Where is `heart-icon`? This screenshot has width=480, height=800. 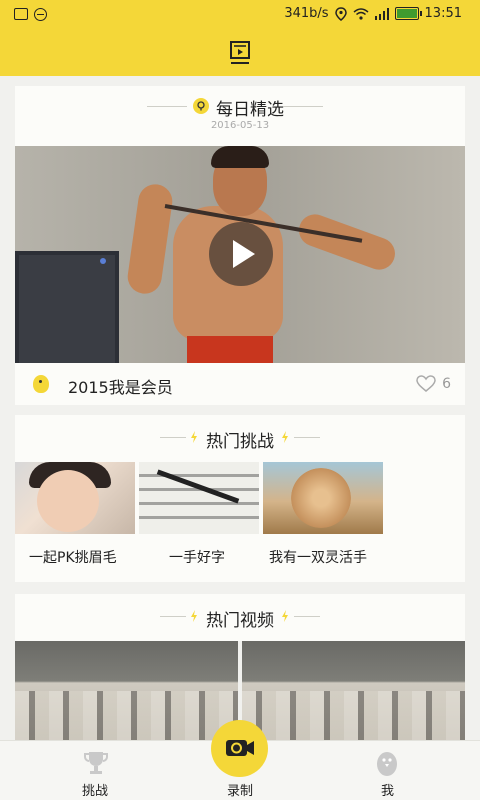 heart-icon is located at coordinates (426, 383).